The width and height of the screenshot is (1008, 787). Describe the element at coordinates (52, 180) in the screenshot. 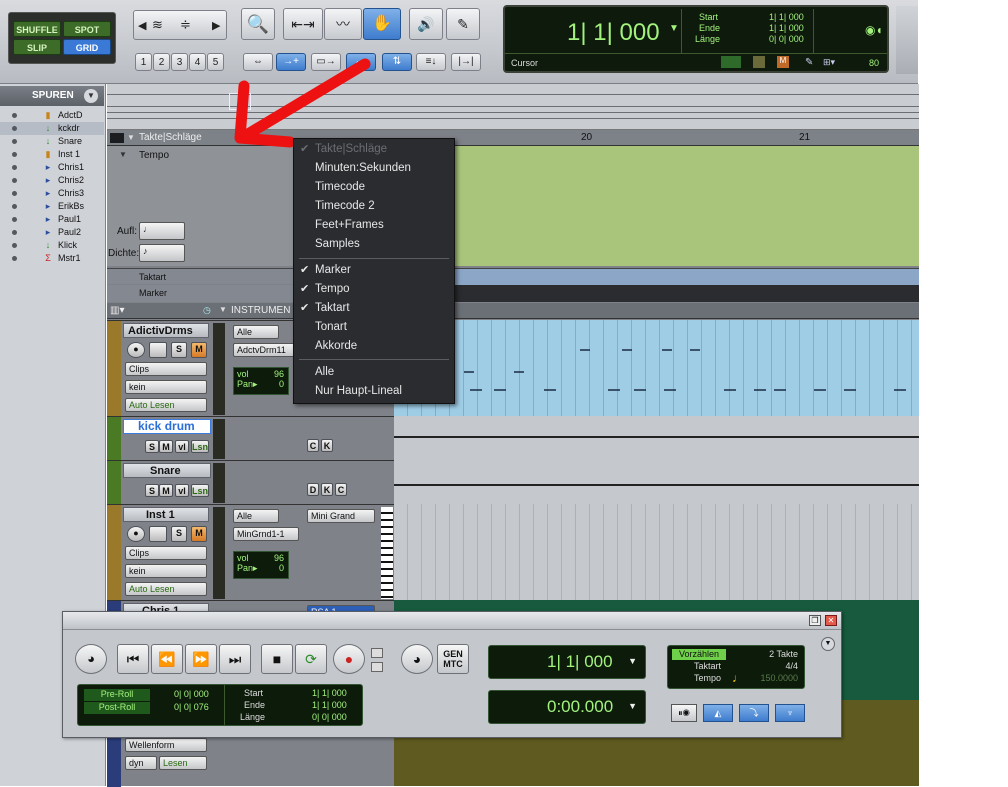

I see `sidebar-track-item: ▸ Chris2` at that location.